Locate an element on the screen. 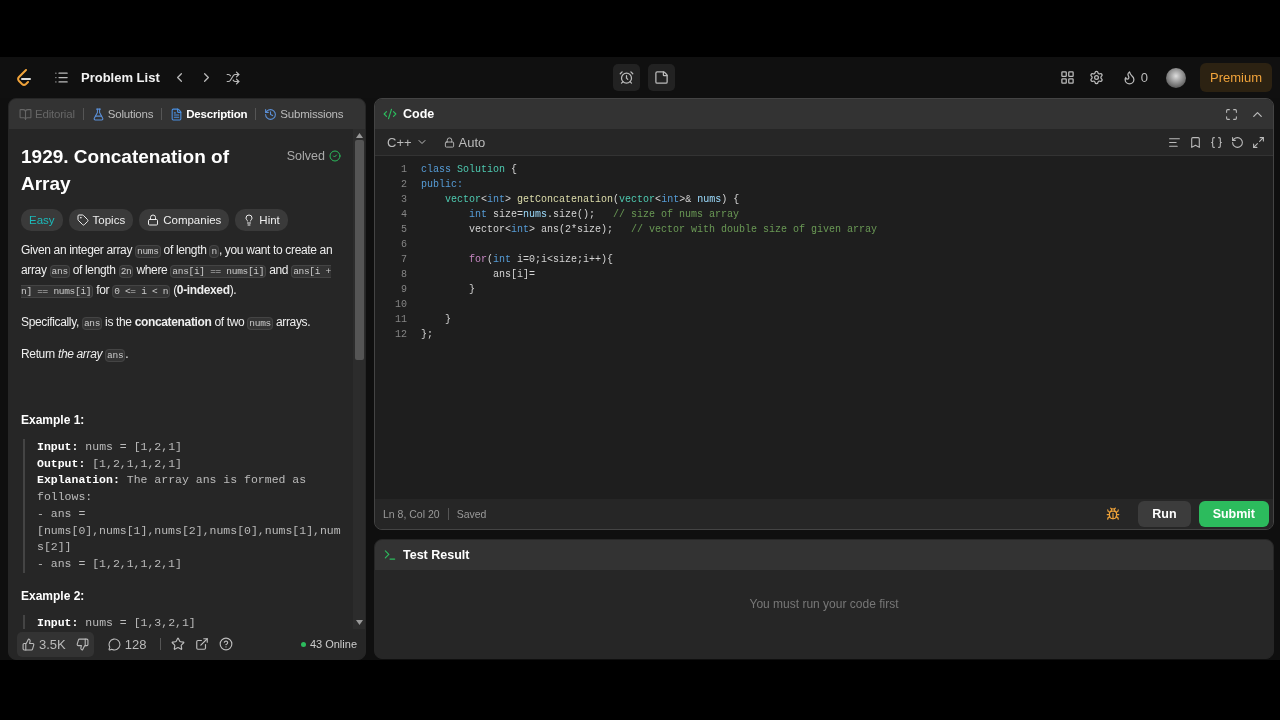 The height and width of the screenshot is (720, 1280). code-icon is located at coordinates (390, 114).